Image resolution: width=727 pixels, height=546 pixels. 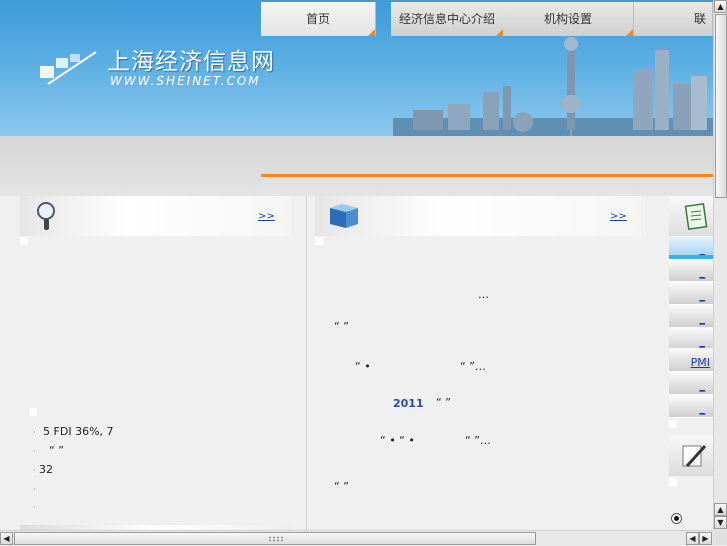 What do you see at coordinates (56, 450) in the screenshot?
I see `news-link: “ ”` at bounding box center [56, 450].